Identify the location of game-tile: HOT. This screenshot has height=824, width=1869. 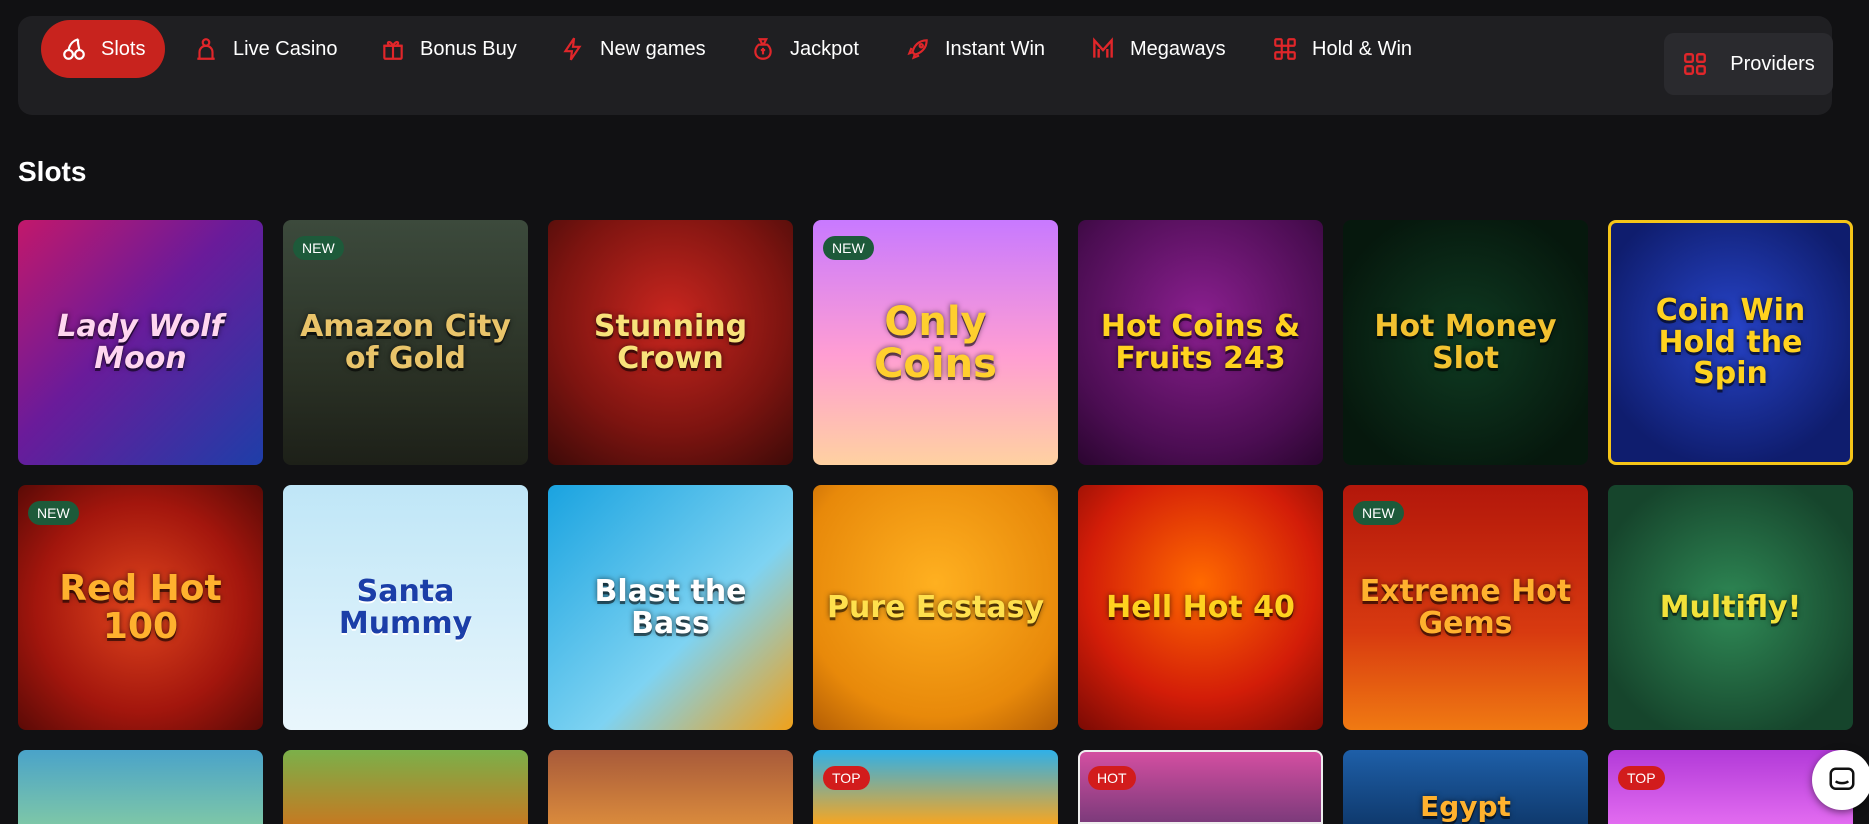
(1200, 787).